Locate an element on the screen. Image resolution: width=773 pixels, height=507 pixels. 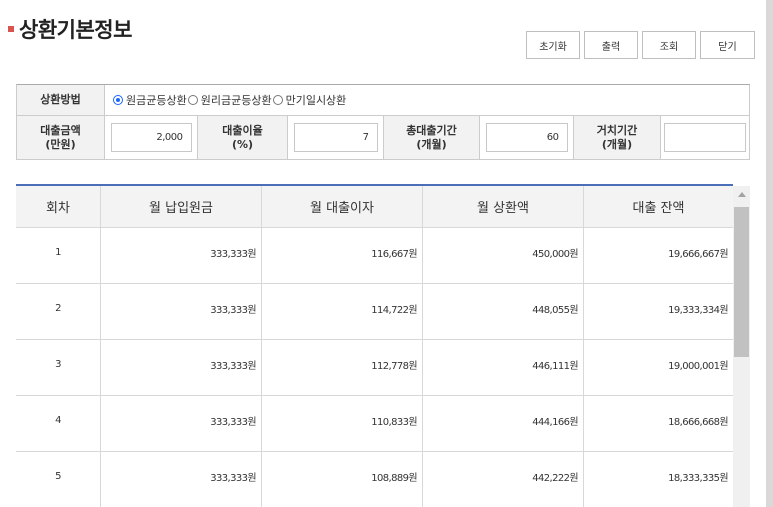
table-cell: 442,222원 is located at coordinates (503, 479).